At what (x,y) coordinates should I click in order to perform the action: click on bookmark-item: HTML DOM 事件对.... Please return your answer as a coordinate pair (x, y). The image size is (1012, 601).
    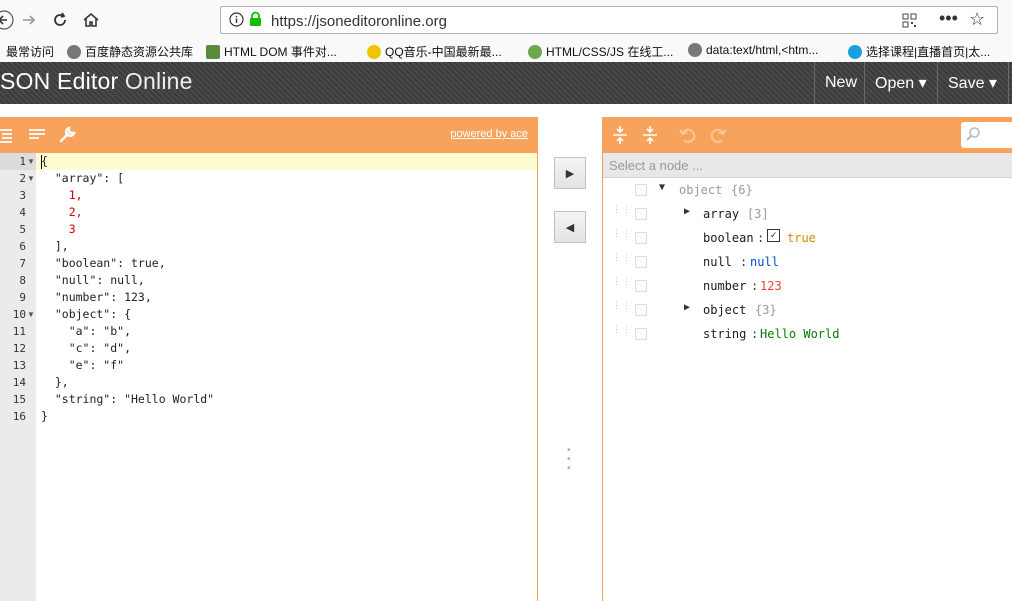
    Looking at the image, I should click on (271, 51).